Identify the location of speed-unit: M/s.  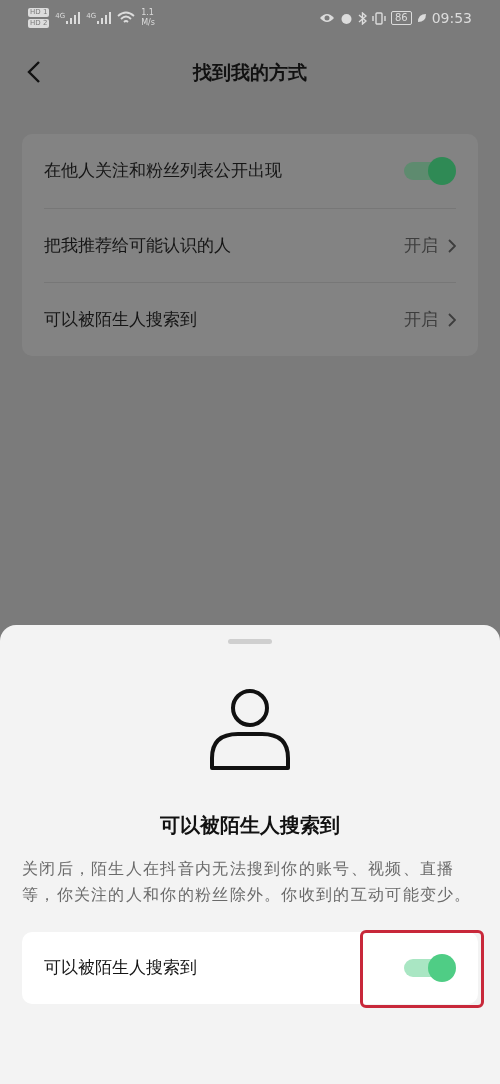
(148, 23).